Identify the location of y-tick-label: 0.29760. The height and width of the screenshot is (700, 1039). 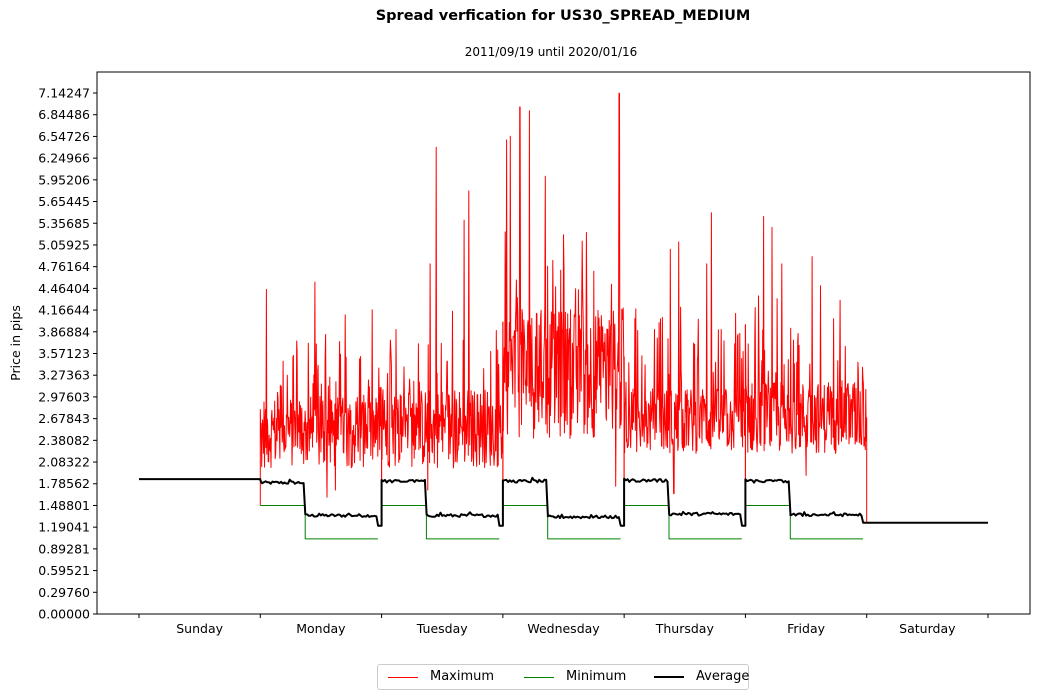
(64, 592).